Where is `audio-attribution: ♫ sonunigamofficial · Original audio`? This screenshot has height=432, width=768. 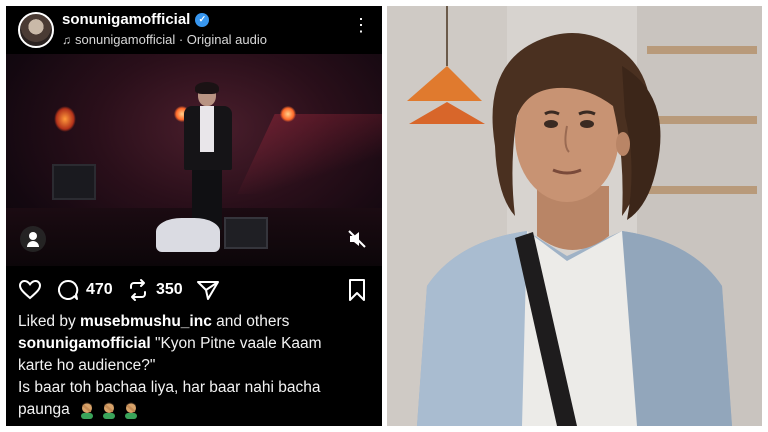
audio-attribution: ♫ sonunigamofficial · Original audio is located at coordinates (164, 39).